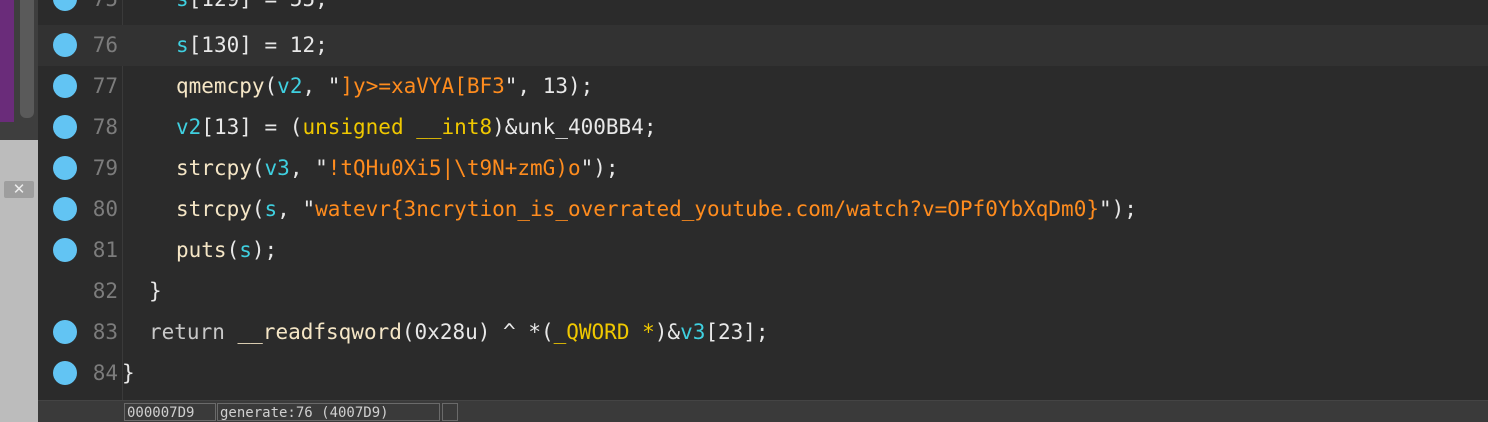 This screenshot has width=1488, height=422. What do you see at coordinates (737, 332) in the screenshot?
I see `code-token: [23];` at bounding box center [737, 332].